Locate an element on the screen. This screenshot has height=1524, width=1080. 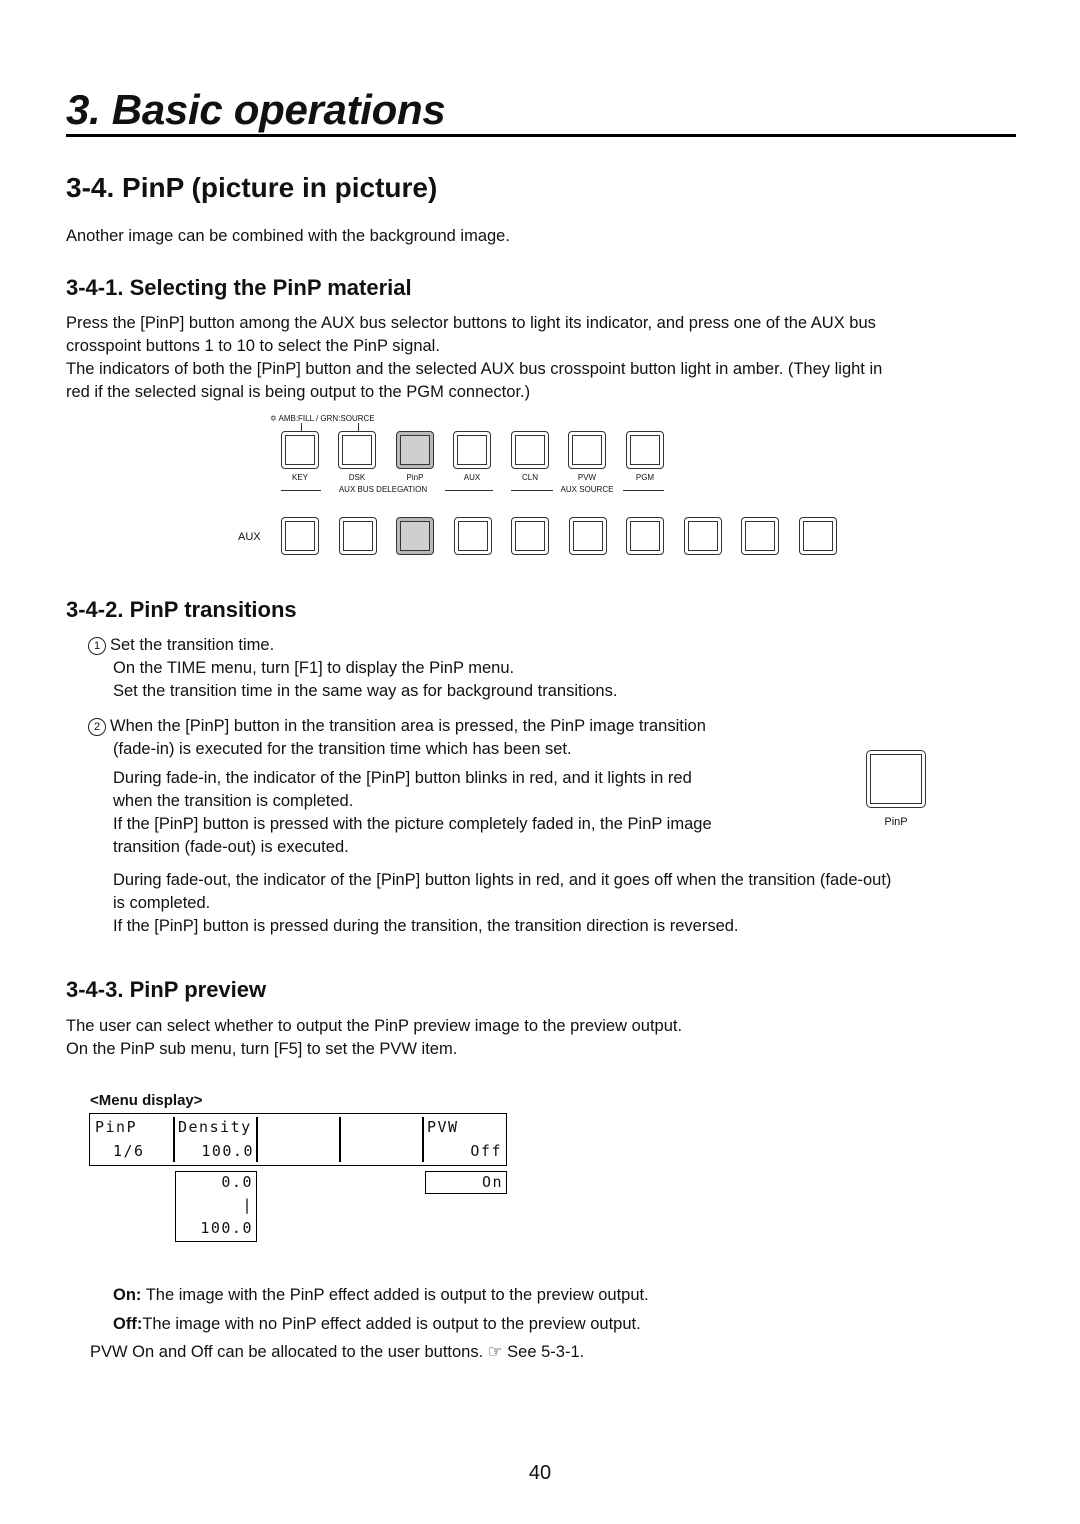
star-icon: ✡ is located at coordinates (273, 418).